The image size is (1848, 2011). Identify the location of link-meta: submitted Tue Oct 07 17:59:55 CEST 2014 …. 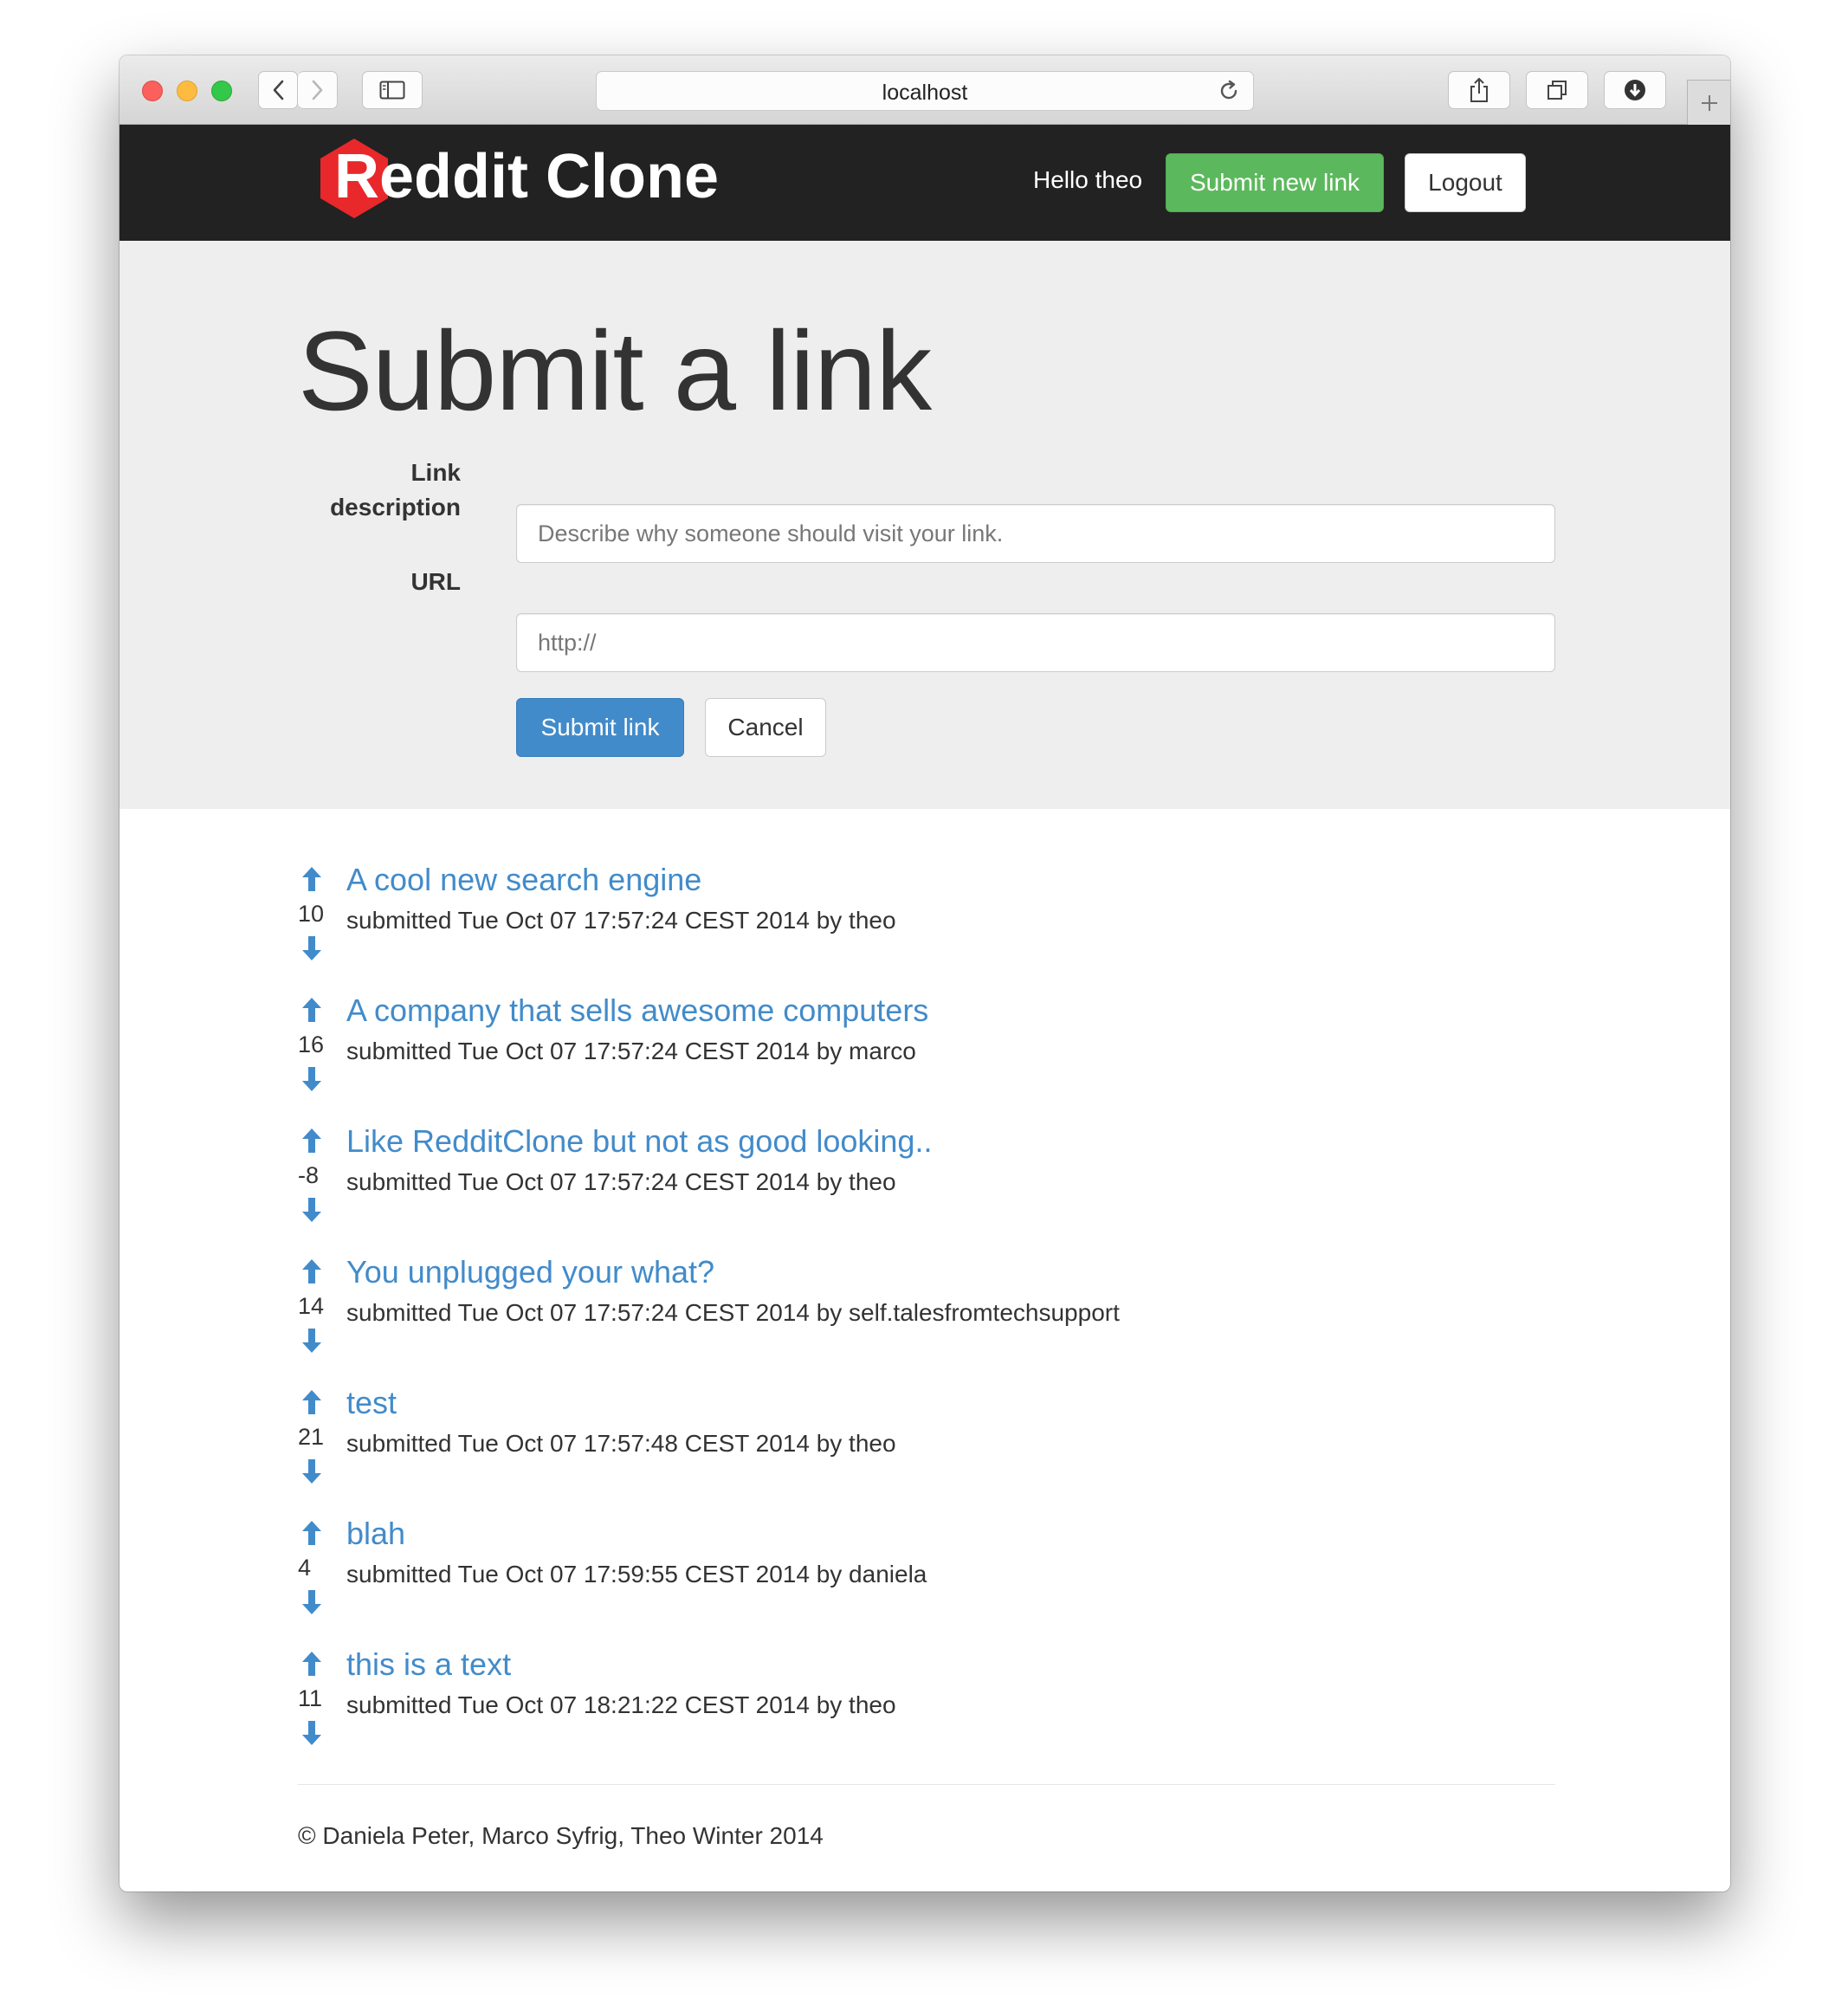
(636, 1574).